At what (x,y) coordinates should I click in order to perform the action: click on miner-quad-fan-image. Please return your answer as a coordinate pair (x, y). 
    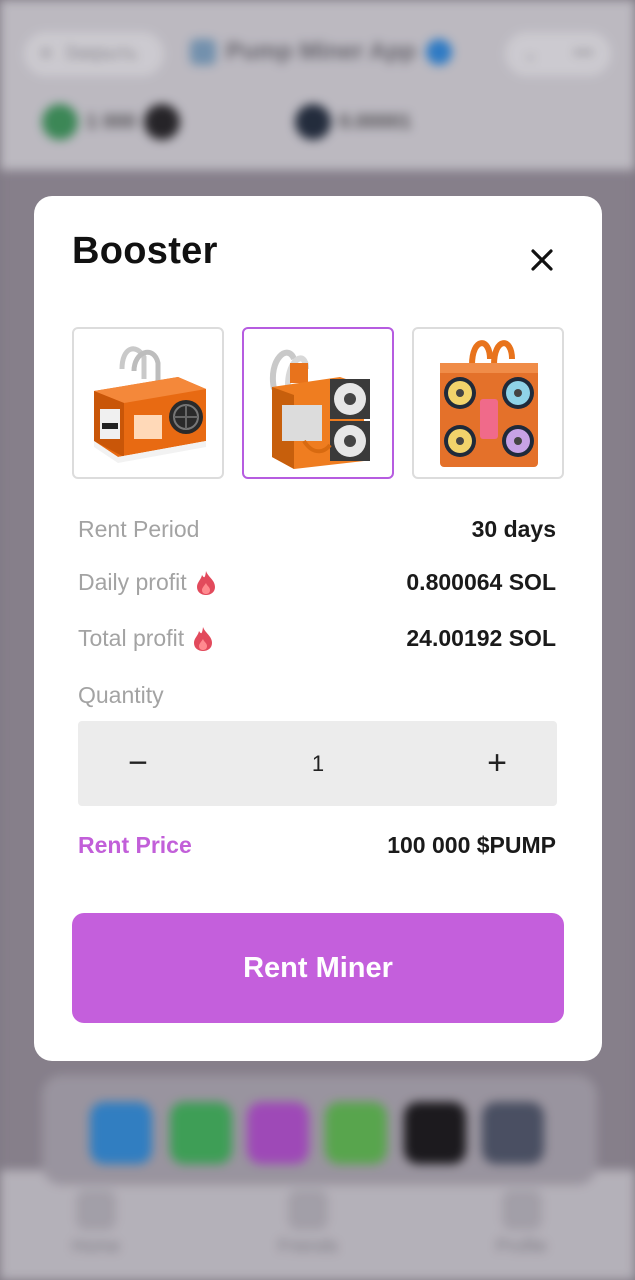
    Looking at the image, I should click on (489, 403).